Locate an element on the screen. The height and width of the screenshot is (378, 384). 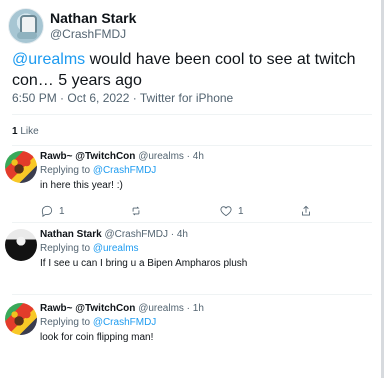
reply-button: 1 is located at coordinates (52, 211).